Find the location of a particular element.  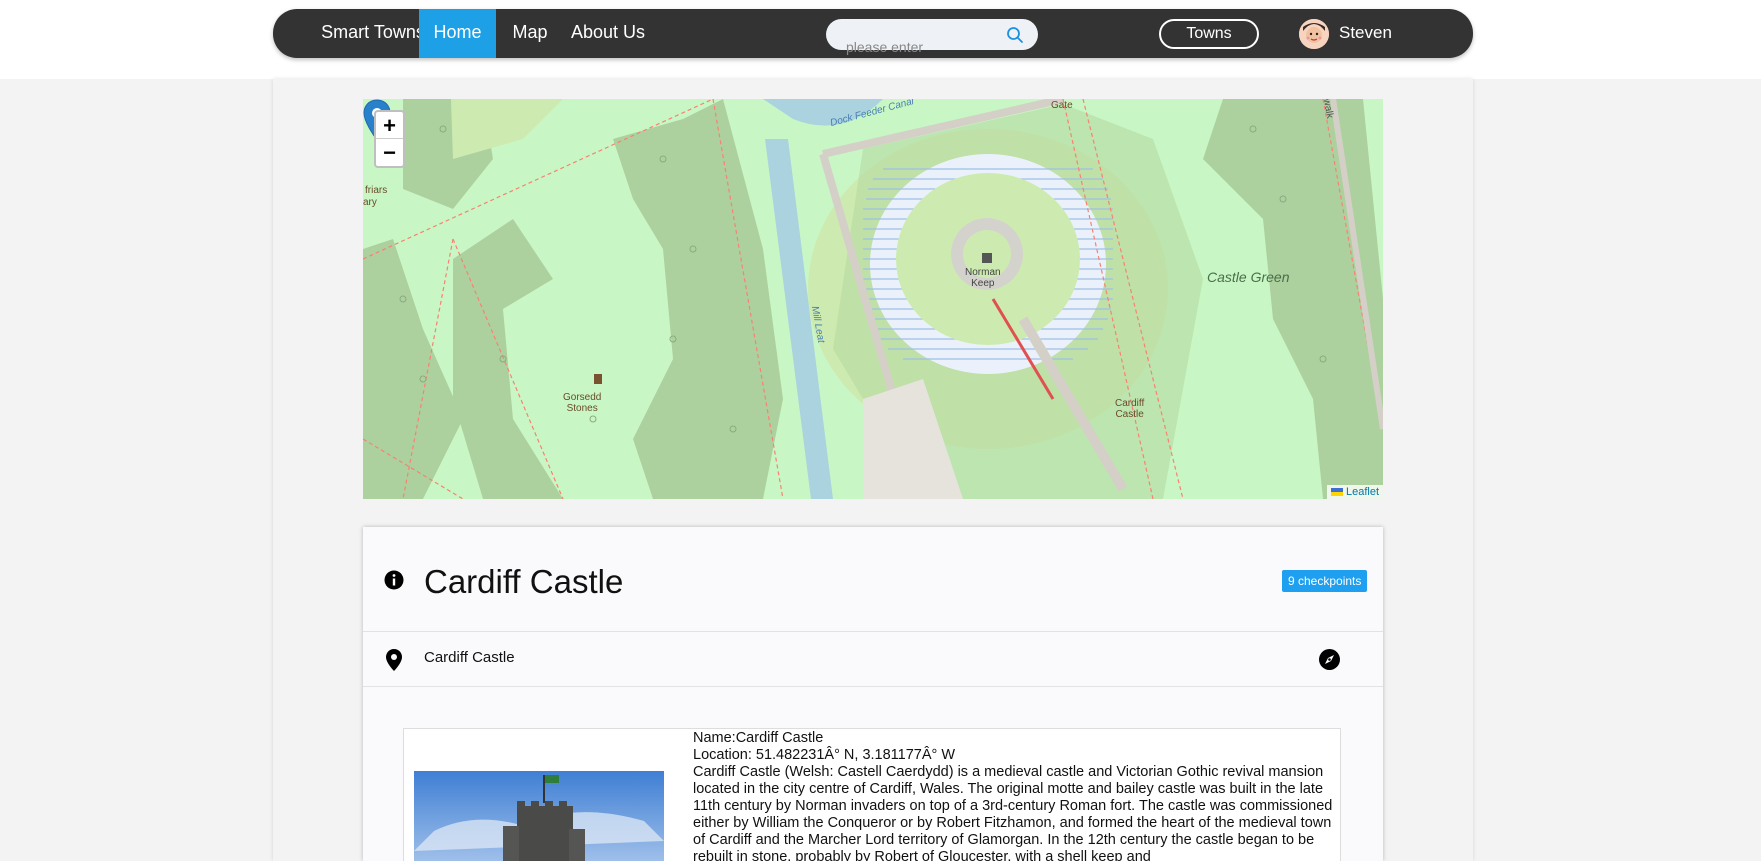

checkpoints-badge: 9 checkpoints is located at coordinates (1325, 581).